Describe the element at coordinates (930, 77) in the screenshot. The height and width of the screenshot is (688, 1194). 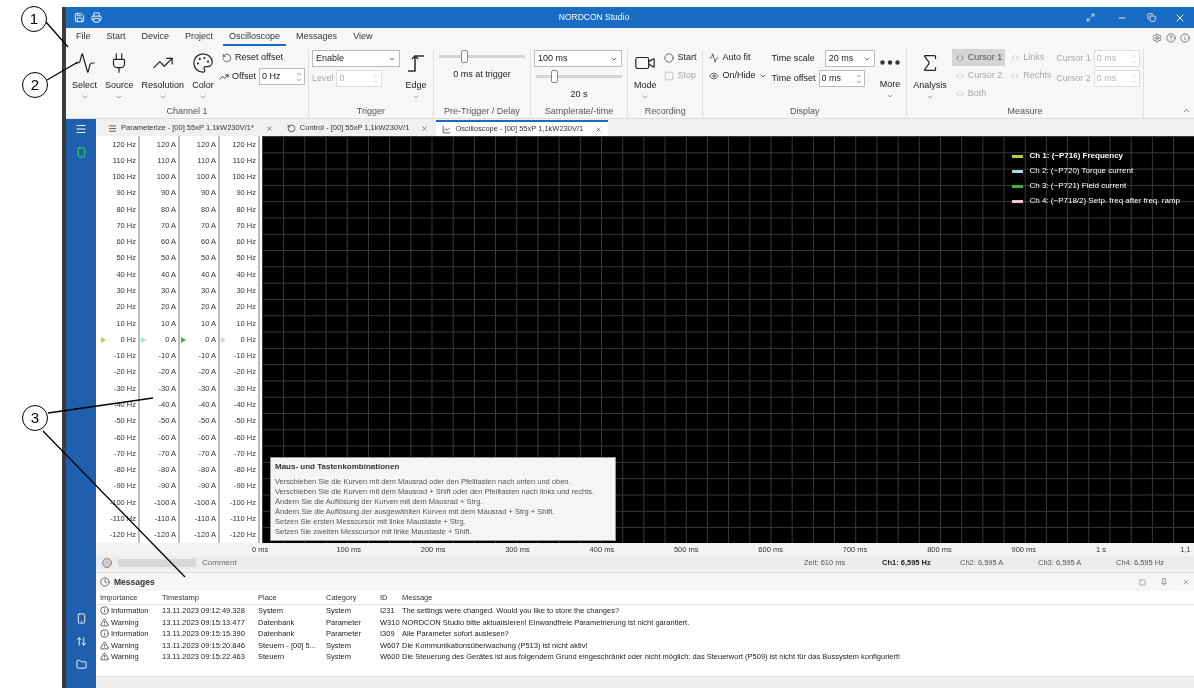
I see `ribbon-button: Analysis` at that location.